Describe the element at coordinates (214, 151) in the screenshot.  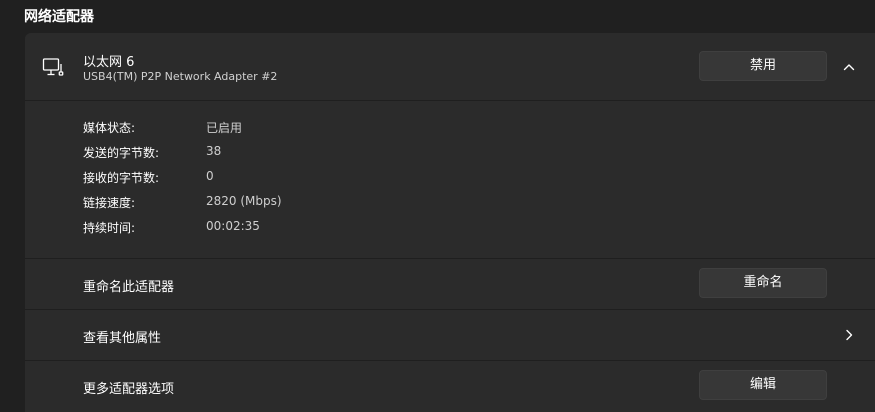
I see `detail-value-bytes-sent: 38` at that location.